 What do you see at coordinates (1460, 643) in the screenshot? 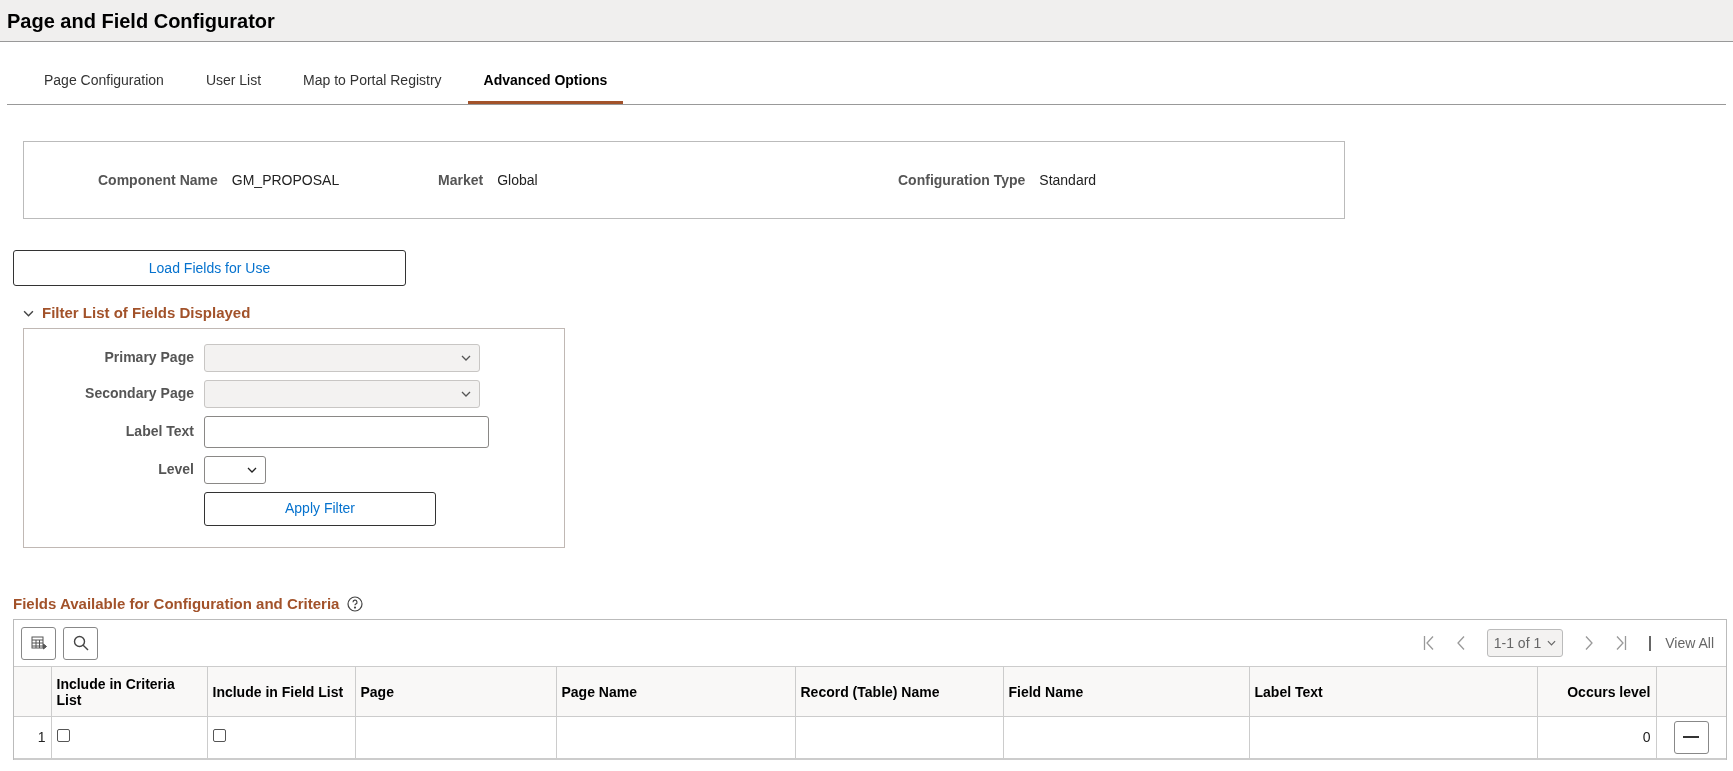
I see `previous-page-icon` at bounding box center [1460, 643].